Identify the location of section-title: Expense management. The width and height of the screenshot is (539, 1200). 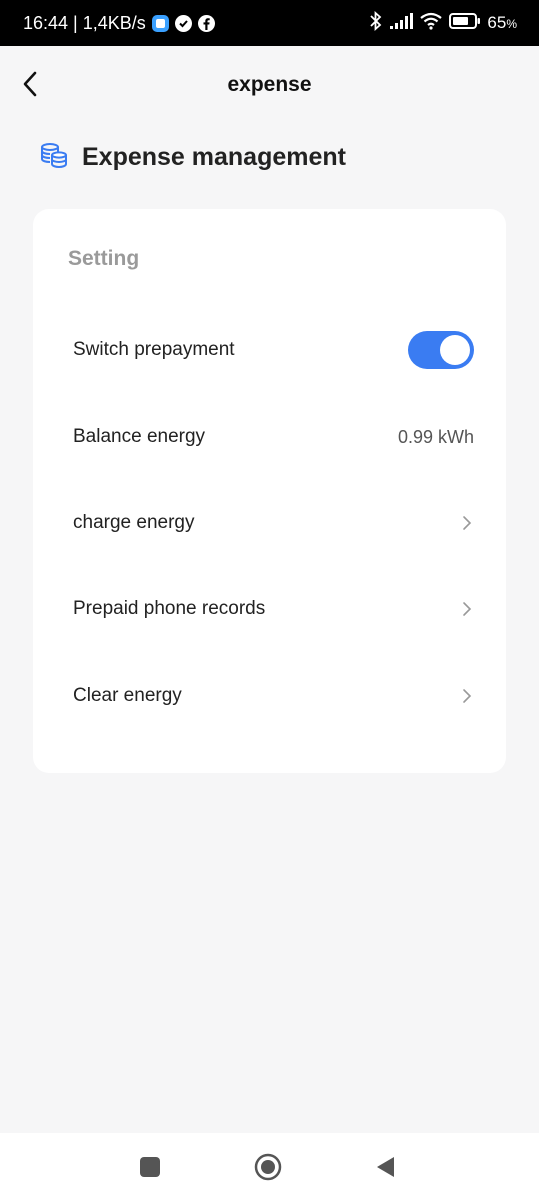
(214, 156).